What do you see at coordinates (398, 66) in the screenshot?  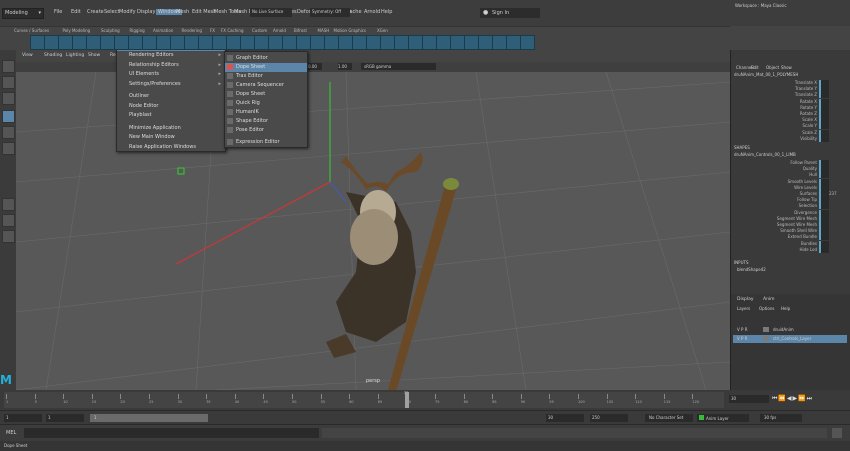 I see `color-space-dropdown: sRGB gamma` at bounding box center [398, 66].